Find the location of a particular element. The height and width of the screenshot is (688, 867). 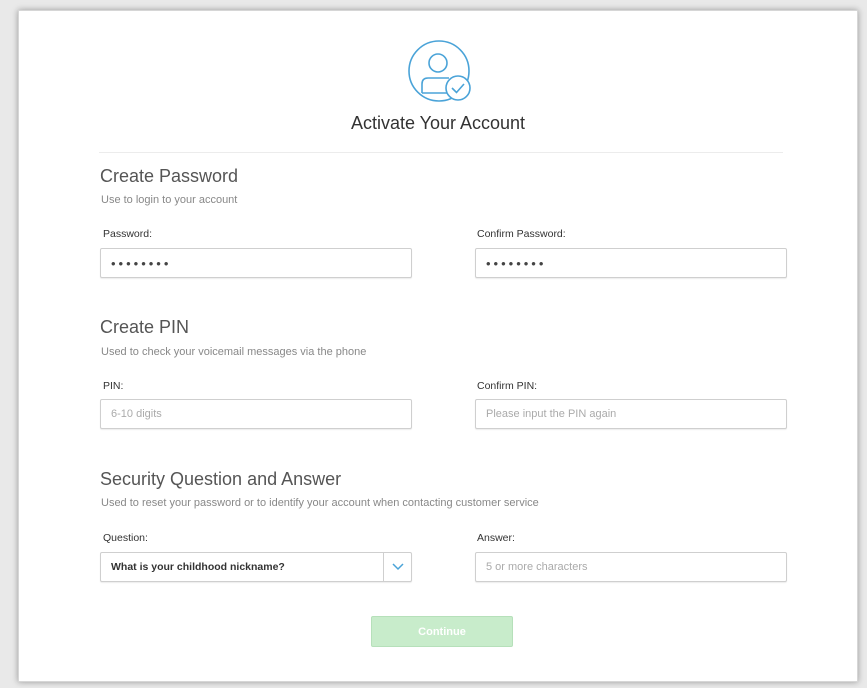

confirm-password-label: Confirm Password: is located at coordinates (521, 234).